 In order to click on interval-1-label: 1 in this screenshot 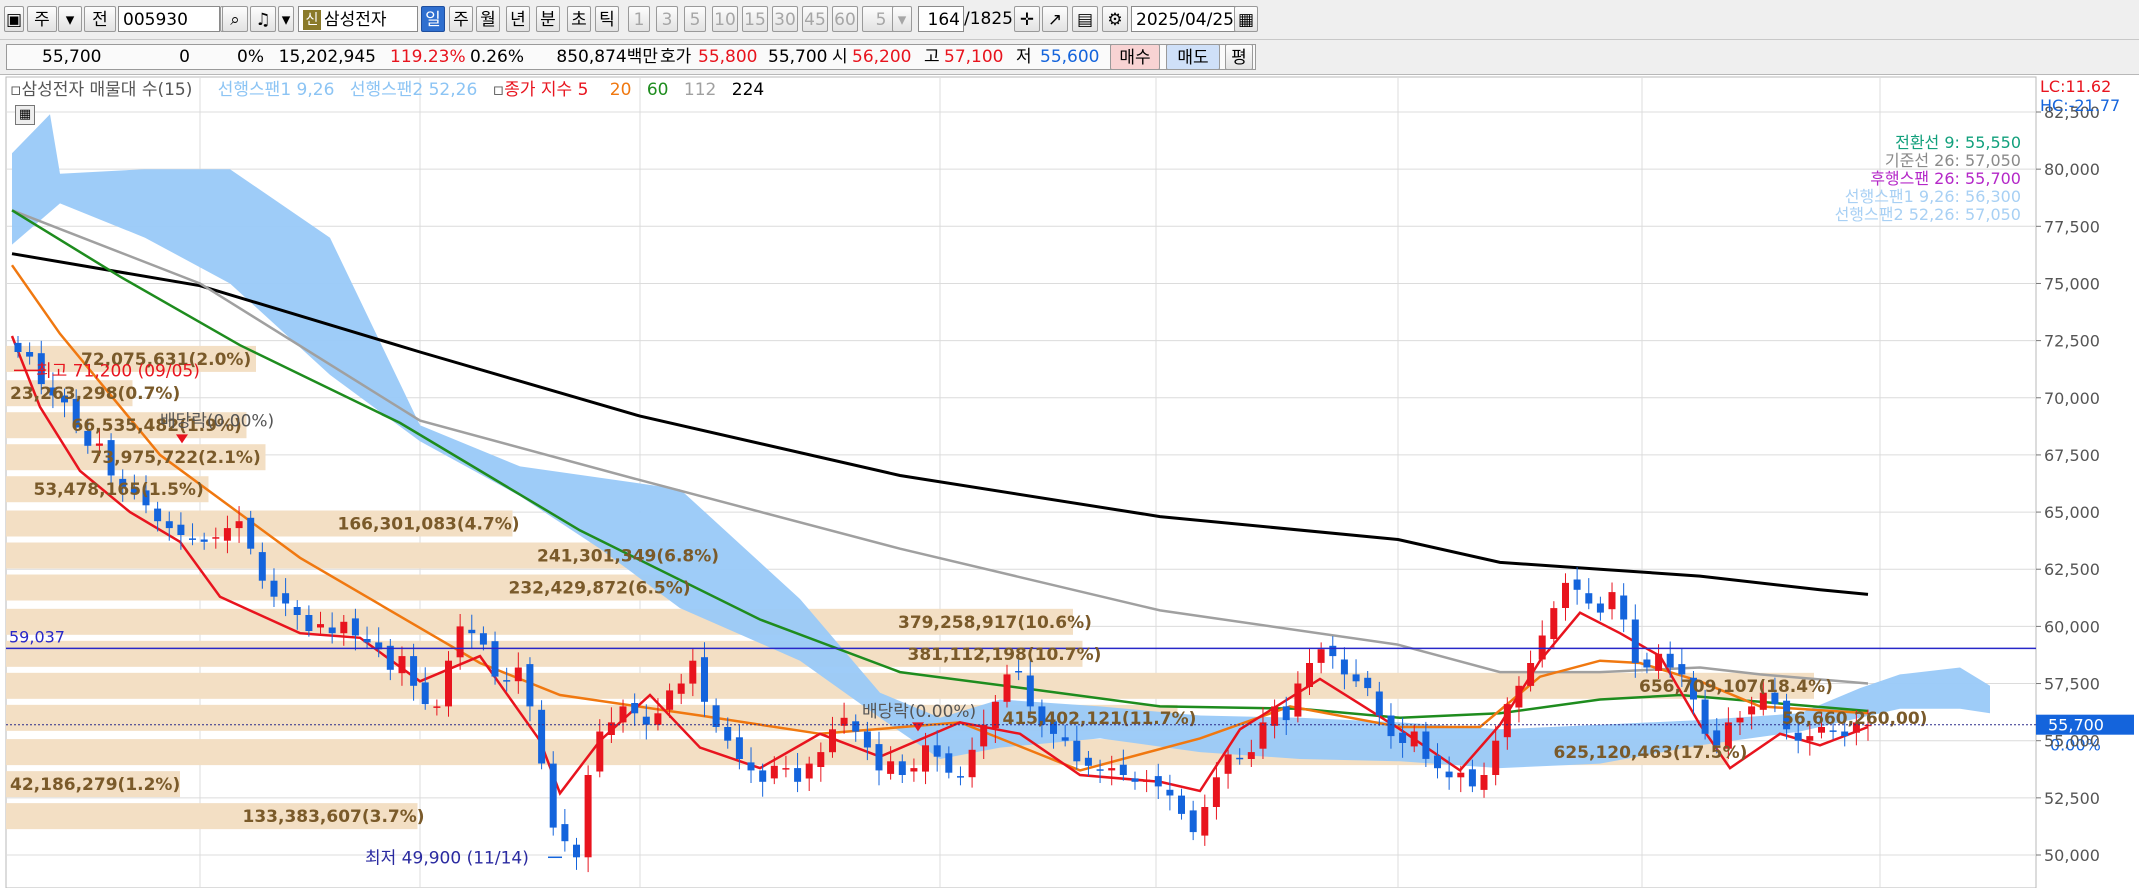, I will do `click(639, 20)`.